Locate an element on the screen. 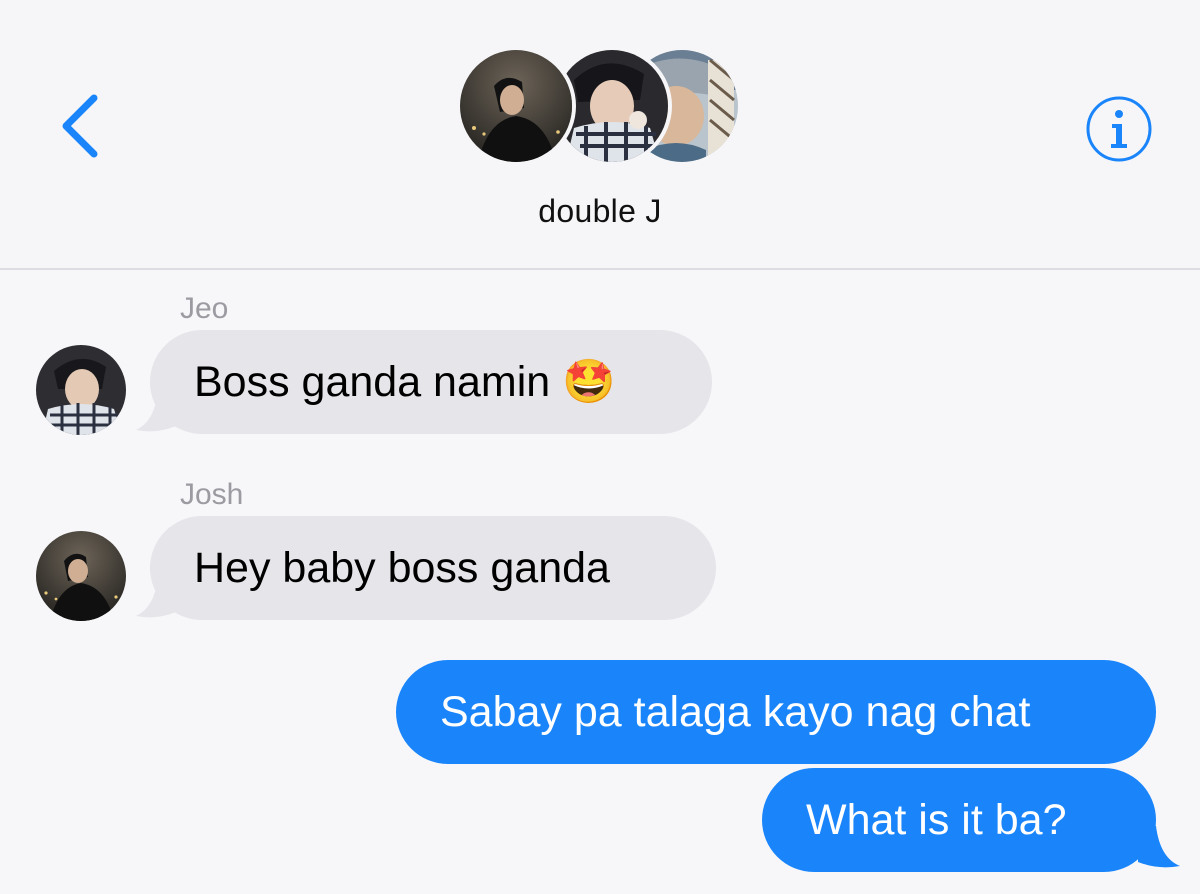 This screenshot has width=1200, height=894. message-bubble-outgoing: Sabay pa talaga kayo nag chat is located at coordinates (776, 712).